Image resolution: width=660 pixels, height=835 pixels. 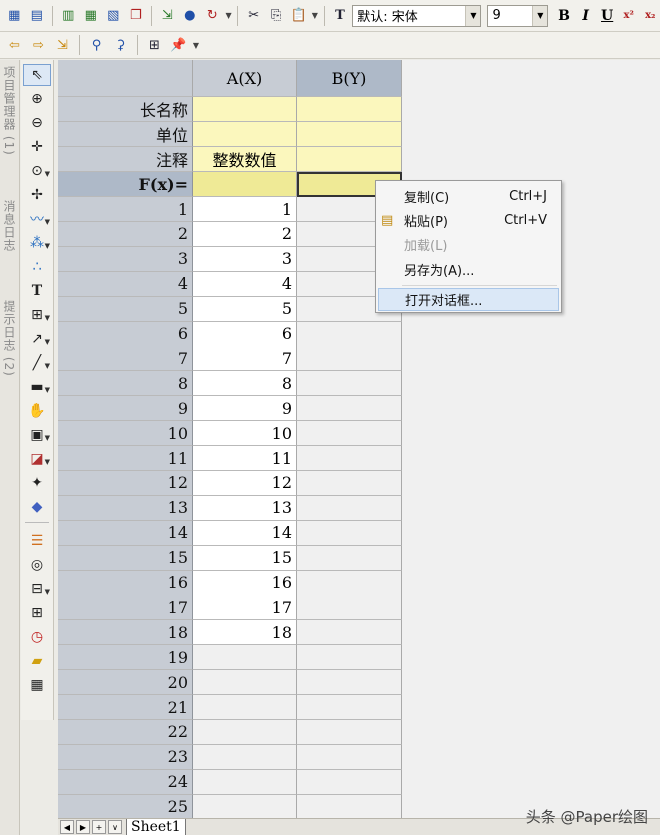 I want to click on row-header: 5, so click(x=125, y=309).